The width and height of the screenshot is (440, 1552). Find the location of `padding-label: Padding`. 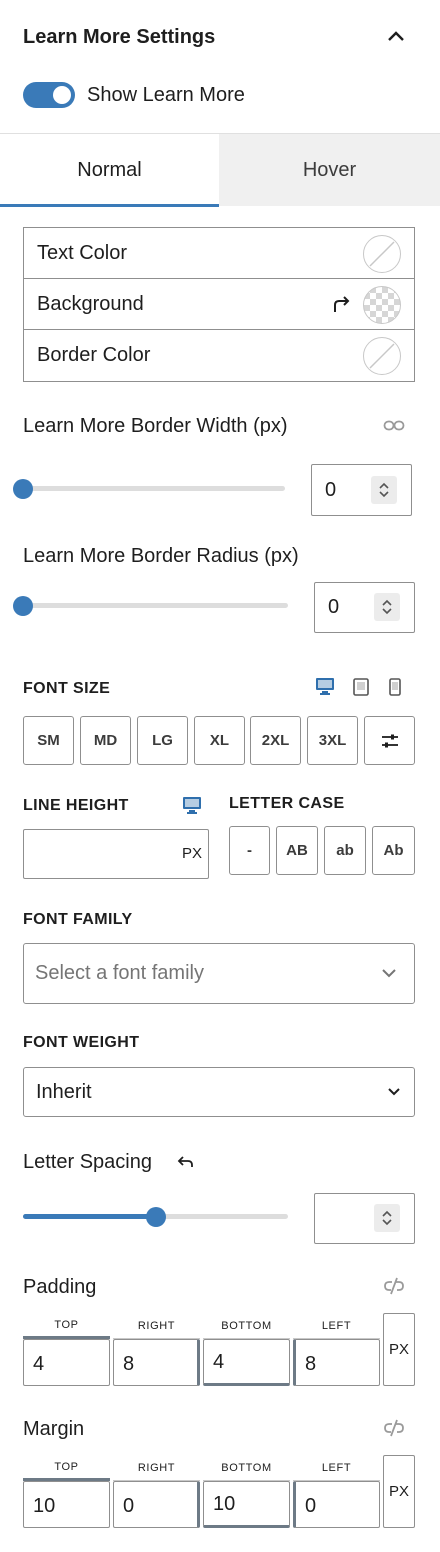

padding-label: Padding is located at coordinates (60, 1287).